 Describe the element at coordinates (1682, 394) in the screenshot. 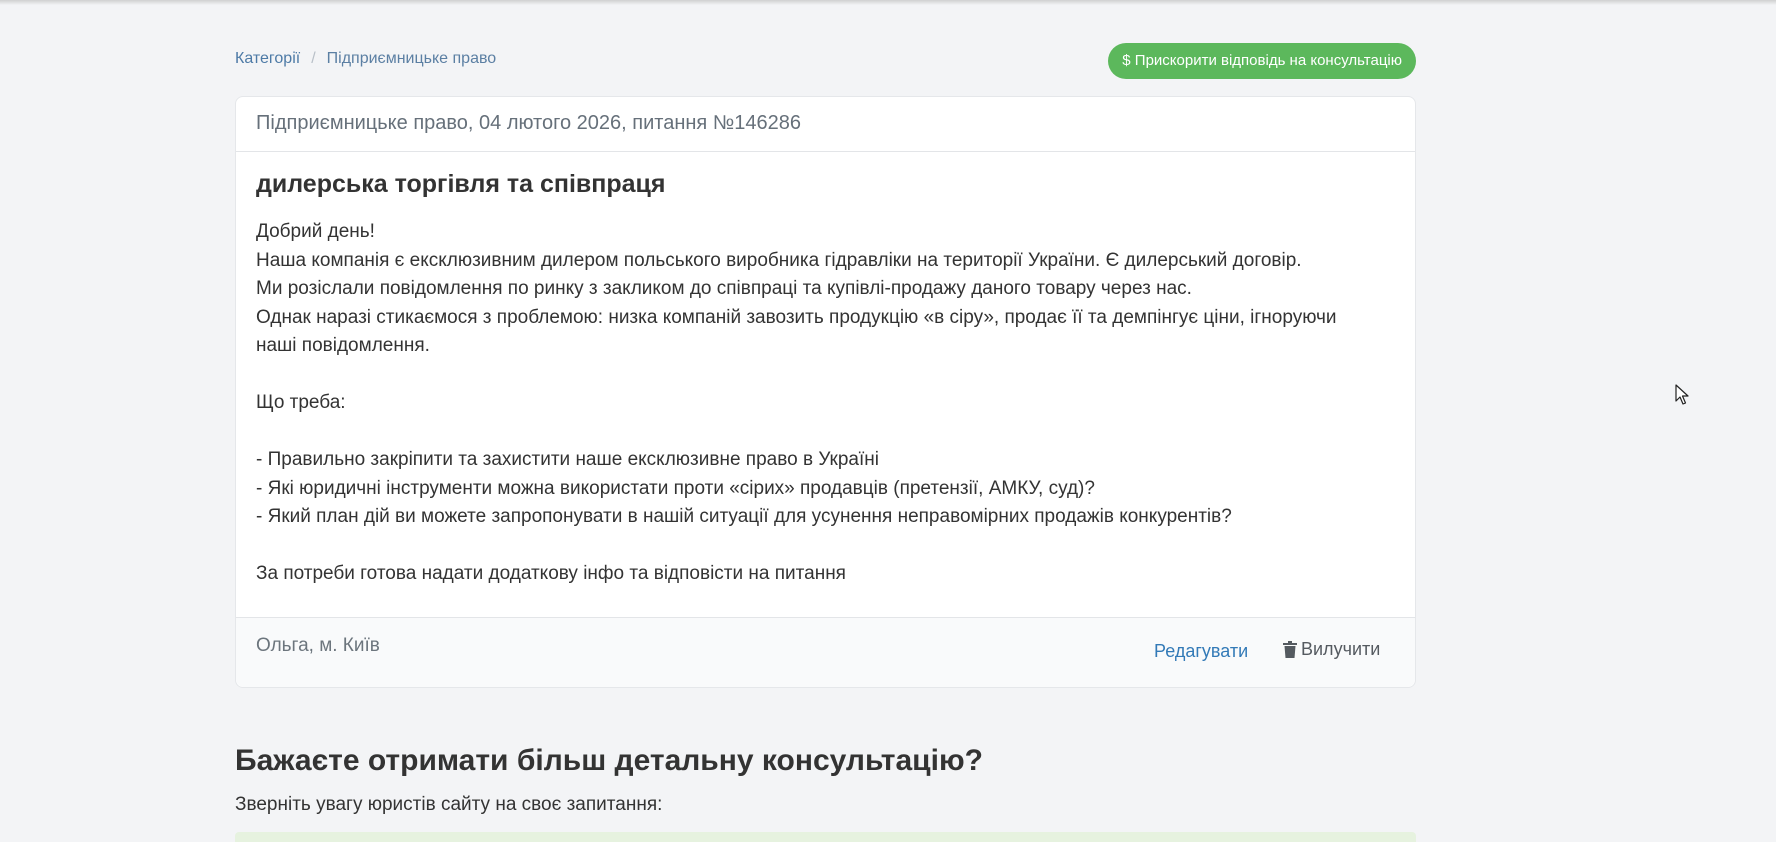

I see `mouse-cursor-icon` at that location.